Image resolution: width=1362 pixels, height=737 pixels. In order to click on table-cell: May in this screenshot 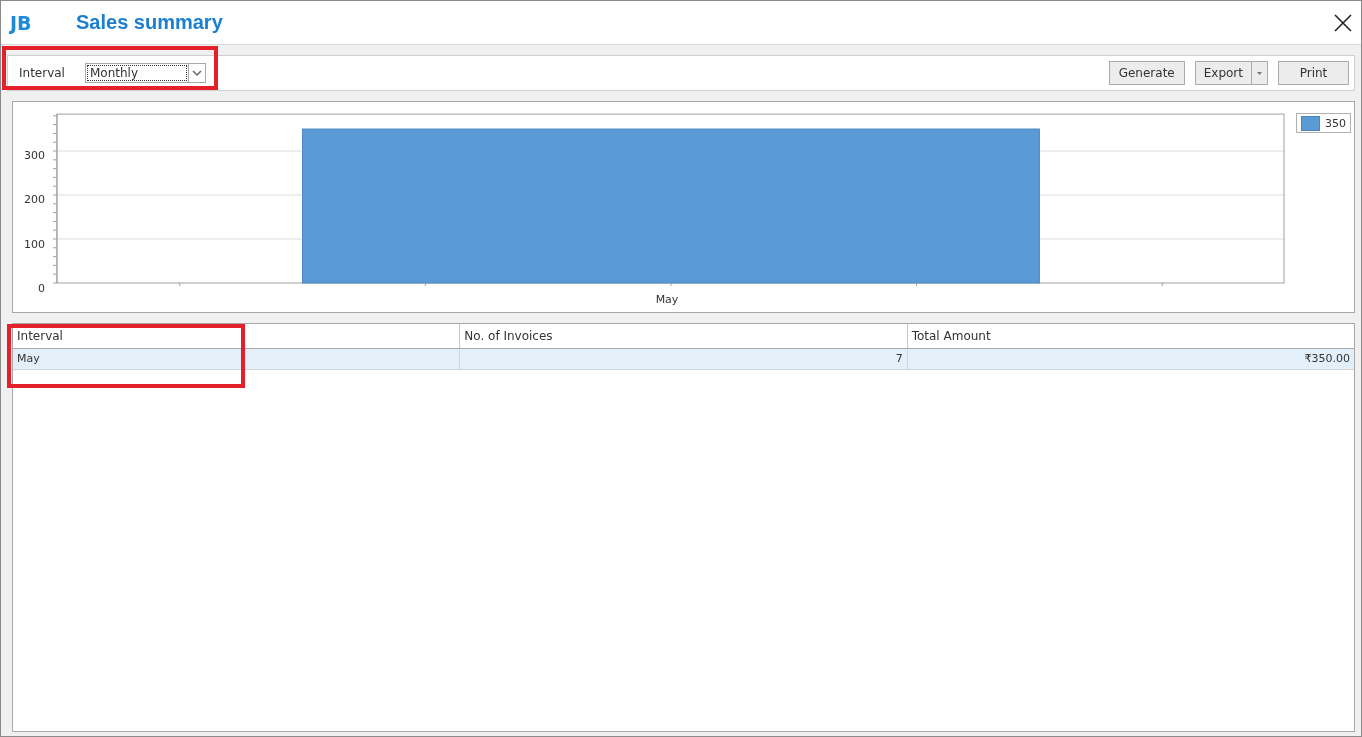, I will do `click(237, 359)`.